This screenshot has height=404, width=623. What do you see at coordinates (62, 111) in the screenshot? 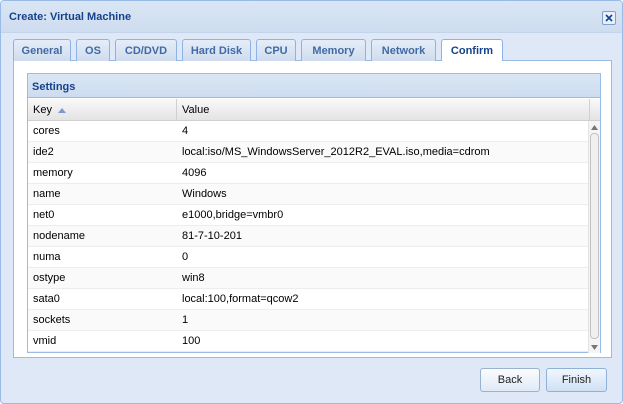
I see `sort-ascending-icon` at bounding box center [62, 111].